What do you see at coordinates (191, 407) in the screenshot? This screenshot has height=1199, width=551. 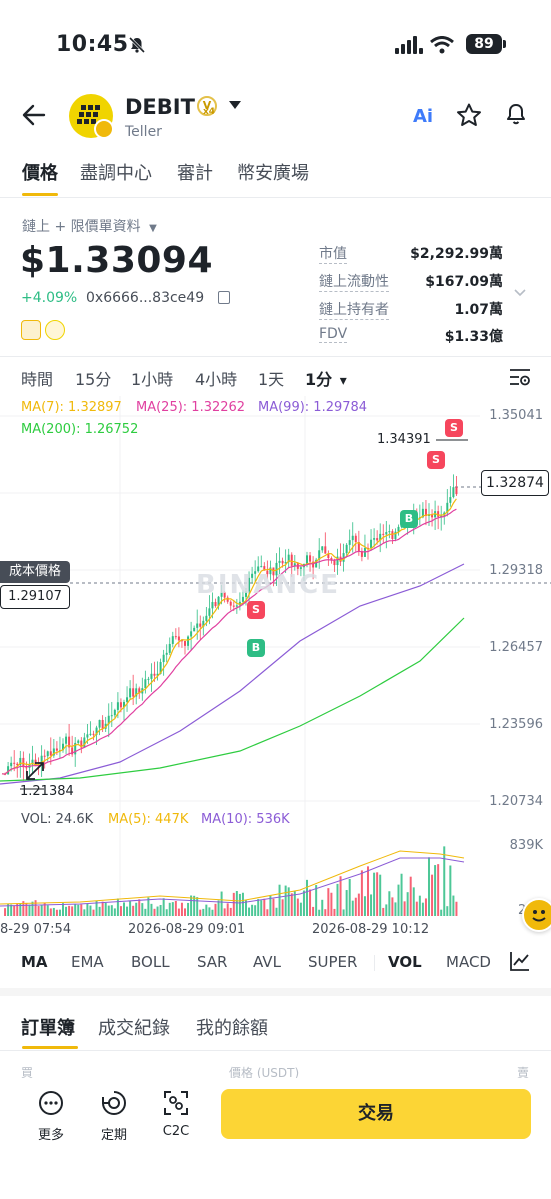 I see `ma25-legend: MA(25): 1.32262` at bounding box center [191, 407].